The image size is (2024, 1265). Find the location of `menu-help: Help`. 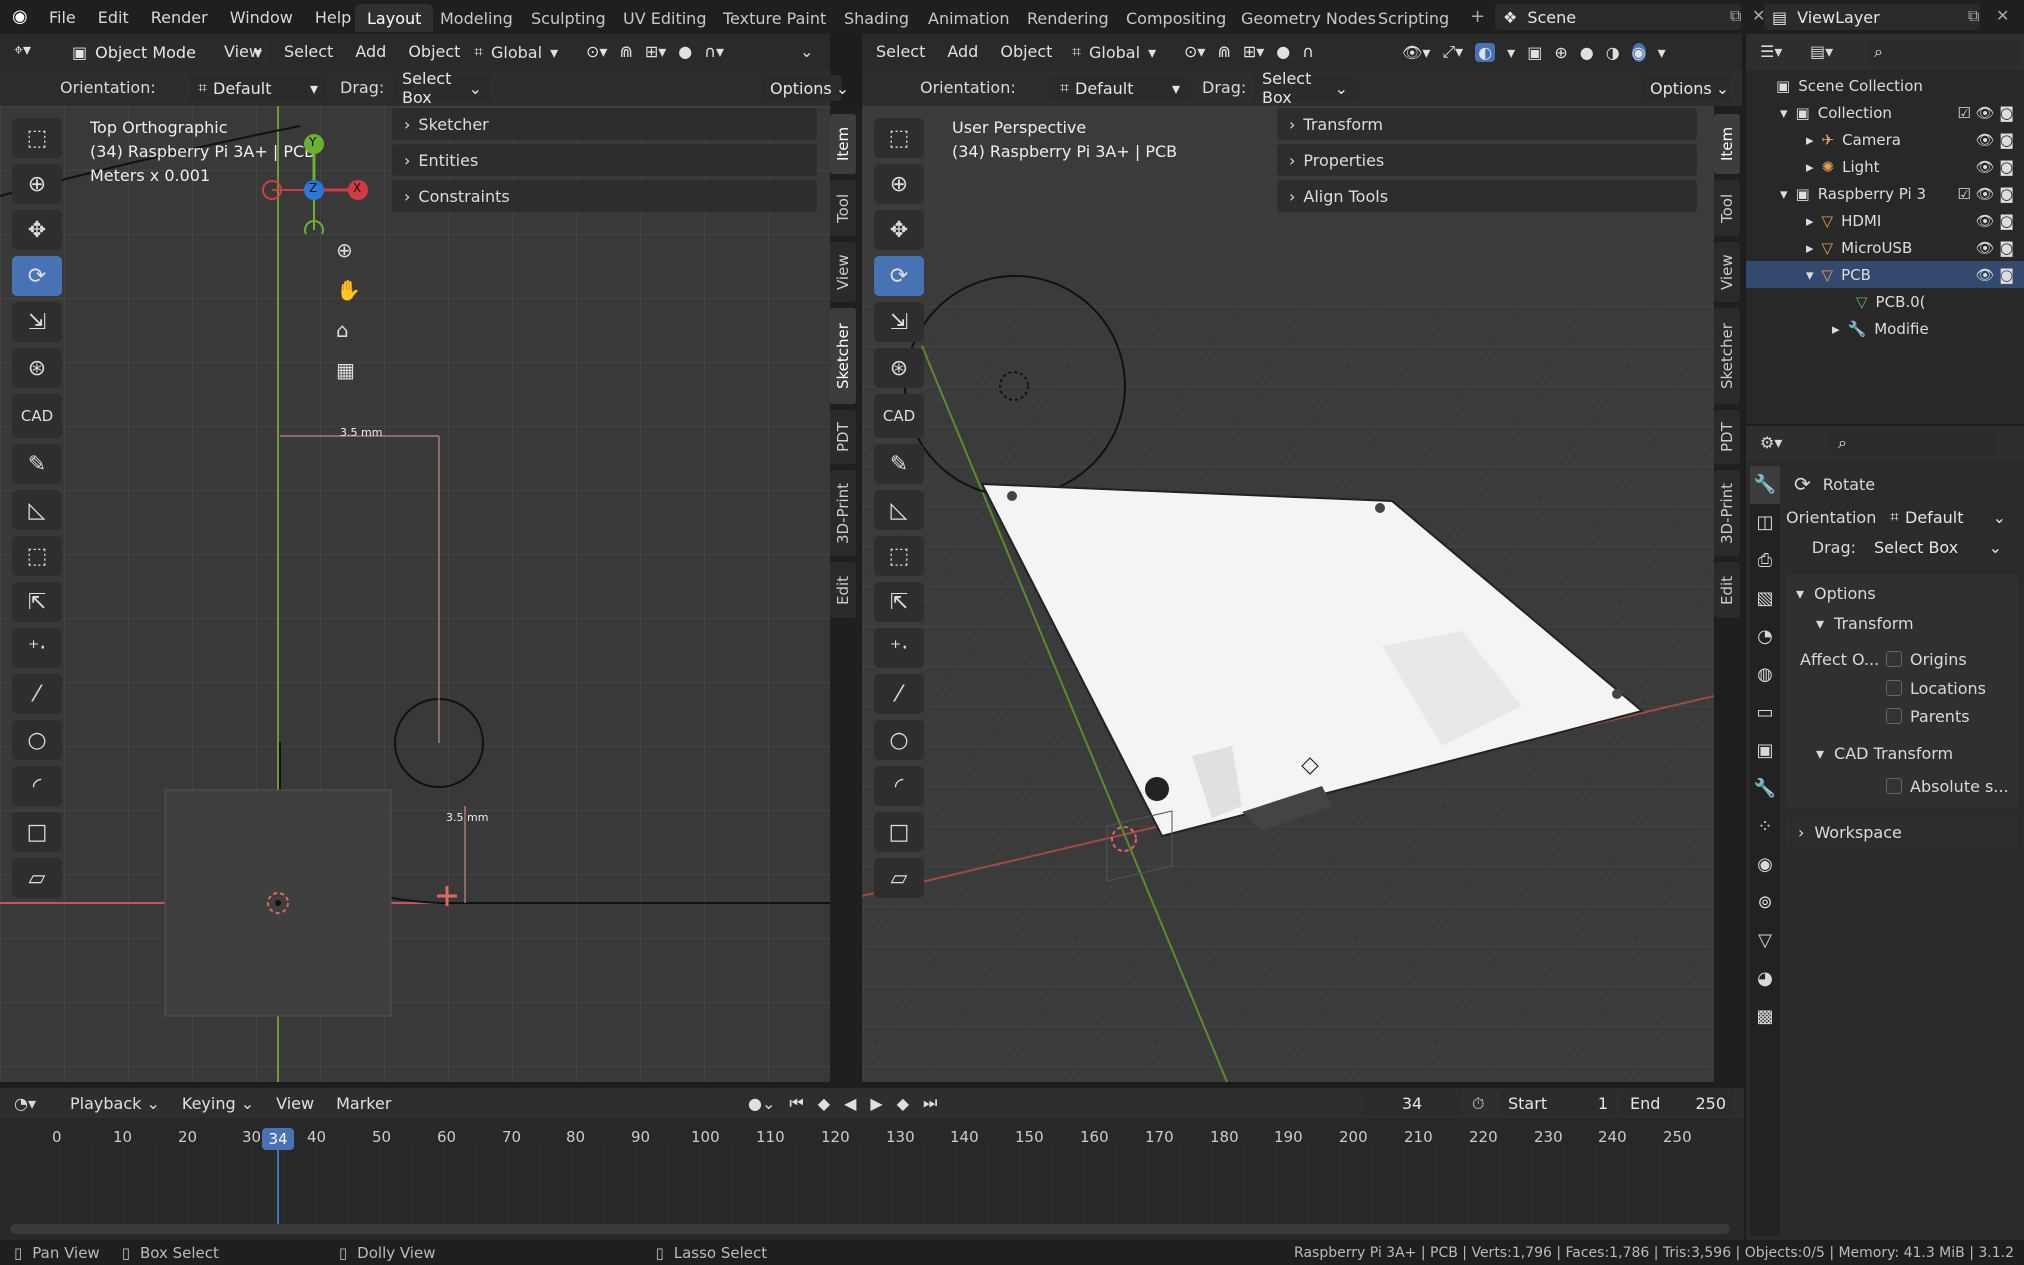

menu-help: Help is located at coordinates (333, 17).